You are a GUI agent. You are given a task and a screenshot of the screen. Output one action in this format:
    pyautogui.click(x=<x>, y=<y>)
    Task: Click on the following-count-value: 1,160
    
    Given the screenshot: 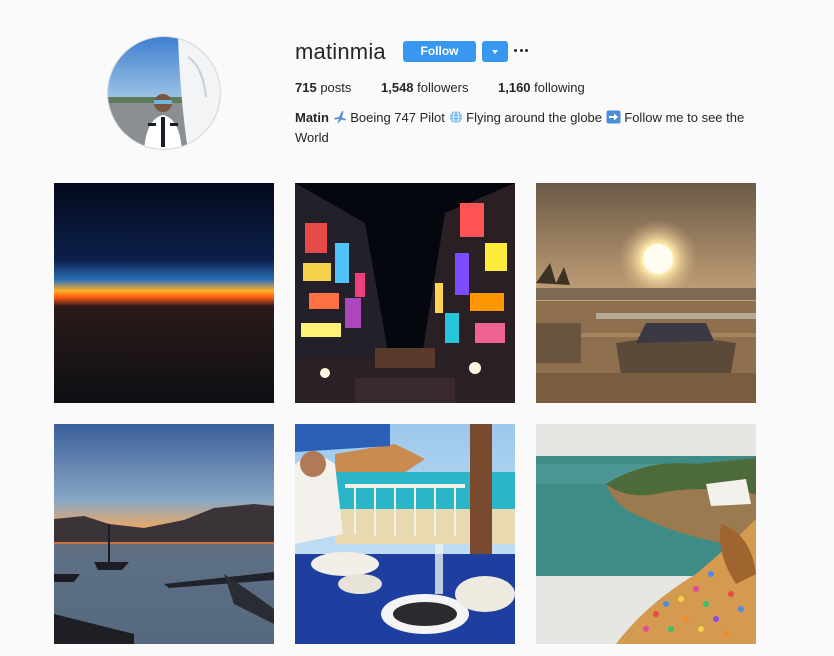 What is the action you would take?
    pyautogui.click(x=514, y=87)
    